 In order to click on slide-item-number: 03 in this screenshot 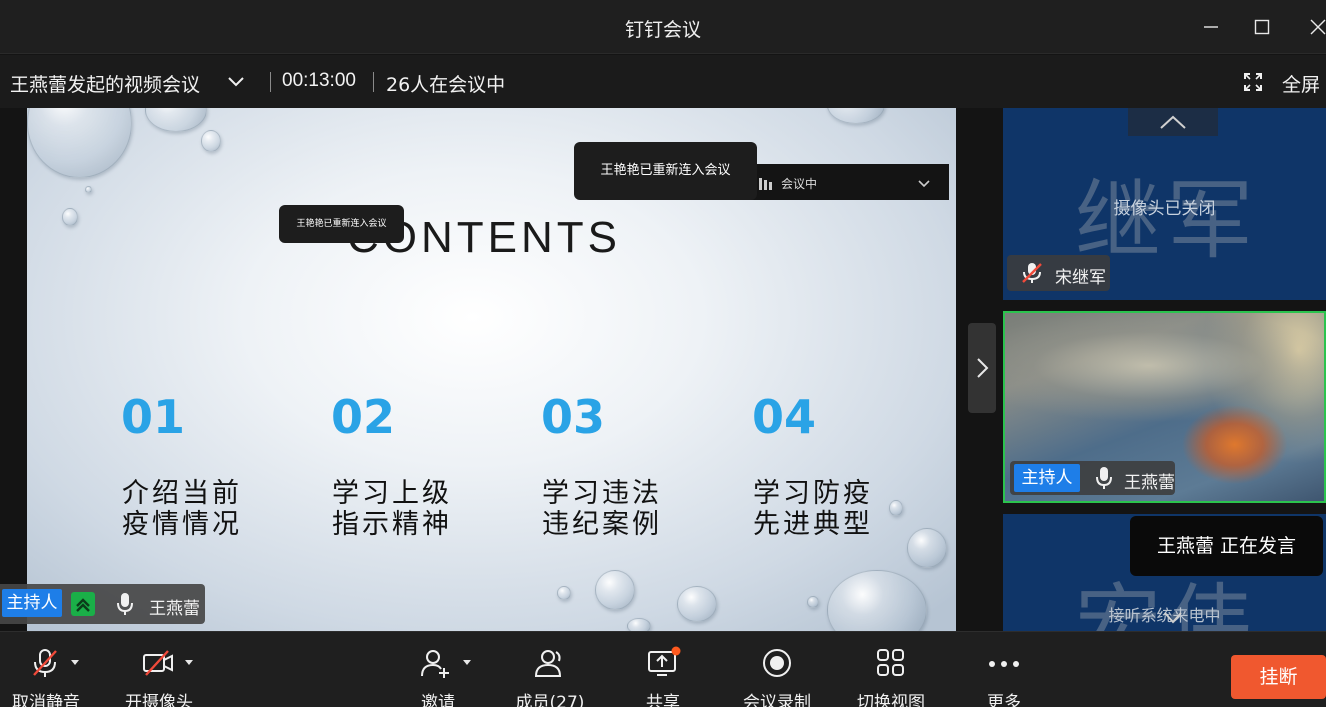, I will do `click(573, 417)`.